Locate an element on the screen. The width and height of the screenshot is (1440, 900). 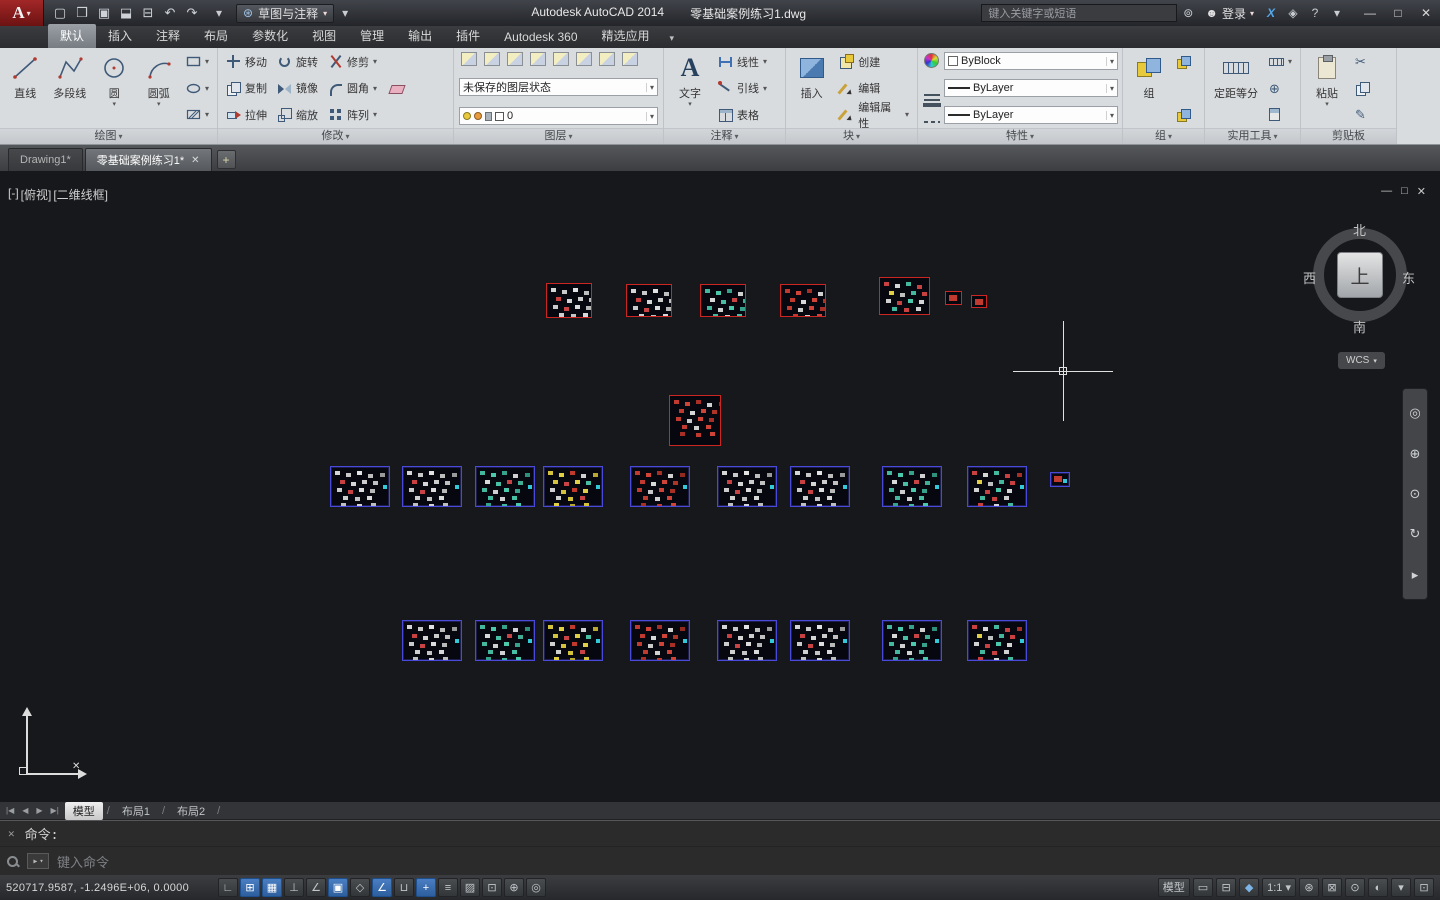
close-button: ✕ is located at coordinates (1426, 13).